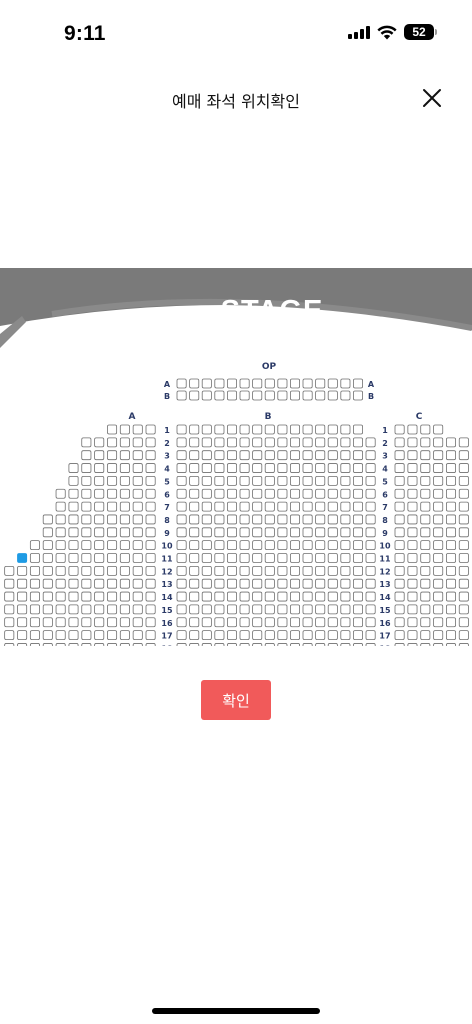  Describe the element at coordinates (22, 558) in the screenshot. I see `highlighted-seat` at that location.